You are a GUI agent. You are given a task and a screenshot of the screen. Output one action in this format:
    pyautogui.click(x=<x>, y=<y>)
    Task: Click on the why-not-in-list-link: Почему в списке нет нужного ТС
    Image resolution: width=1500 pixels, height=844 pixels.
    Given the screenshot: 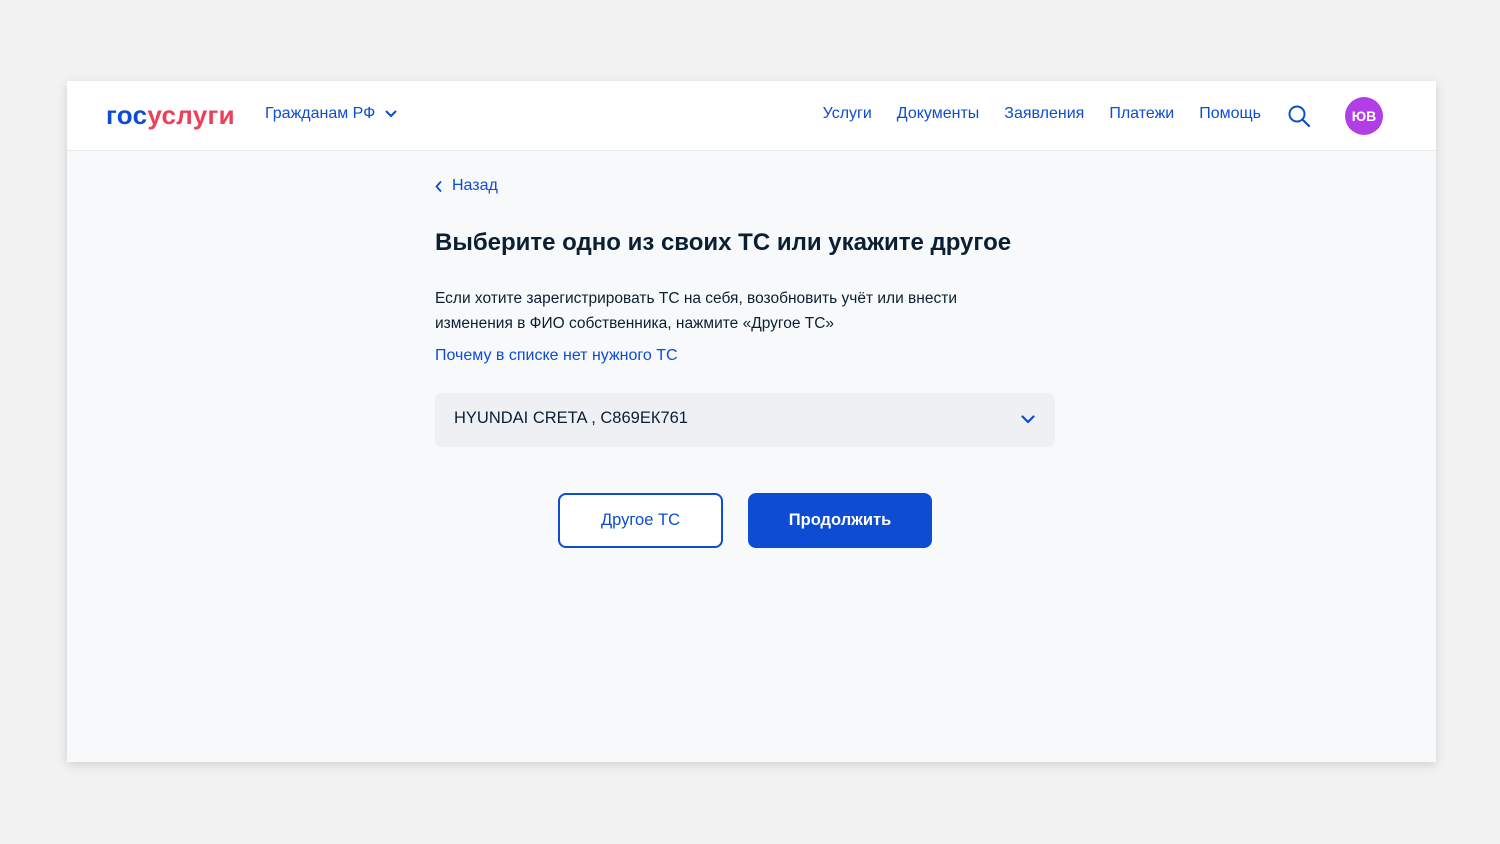 What is the action you would take?
    pyautogui.click(x=556, y=356)
    